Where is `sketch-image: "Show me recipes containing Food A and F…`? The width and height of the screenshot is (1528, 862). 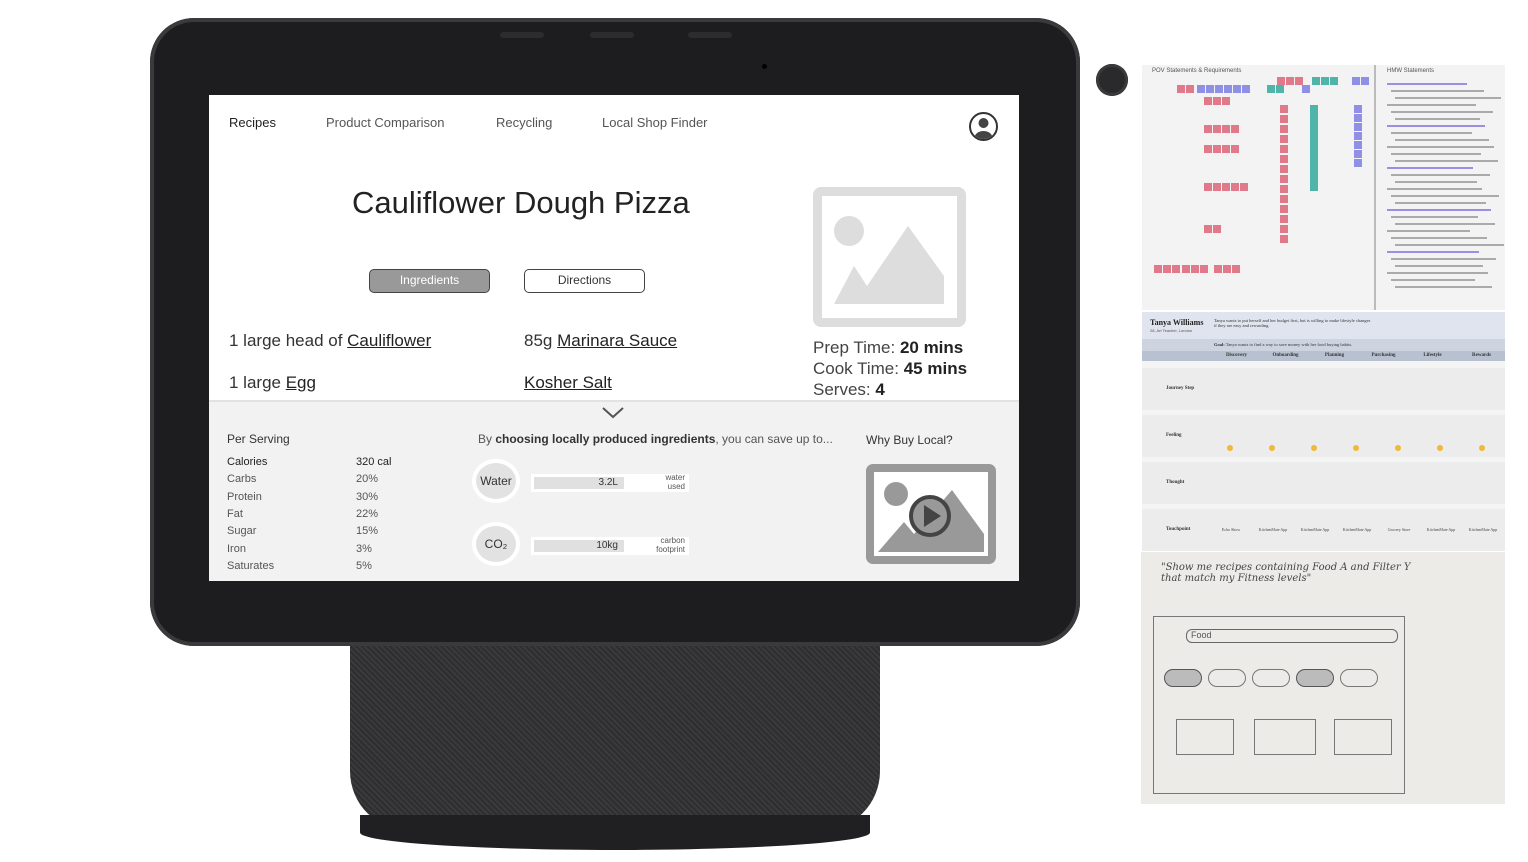 sketch-image: "Show me recipes containing Food A and F… is located at coordinates (1323, 678).